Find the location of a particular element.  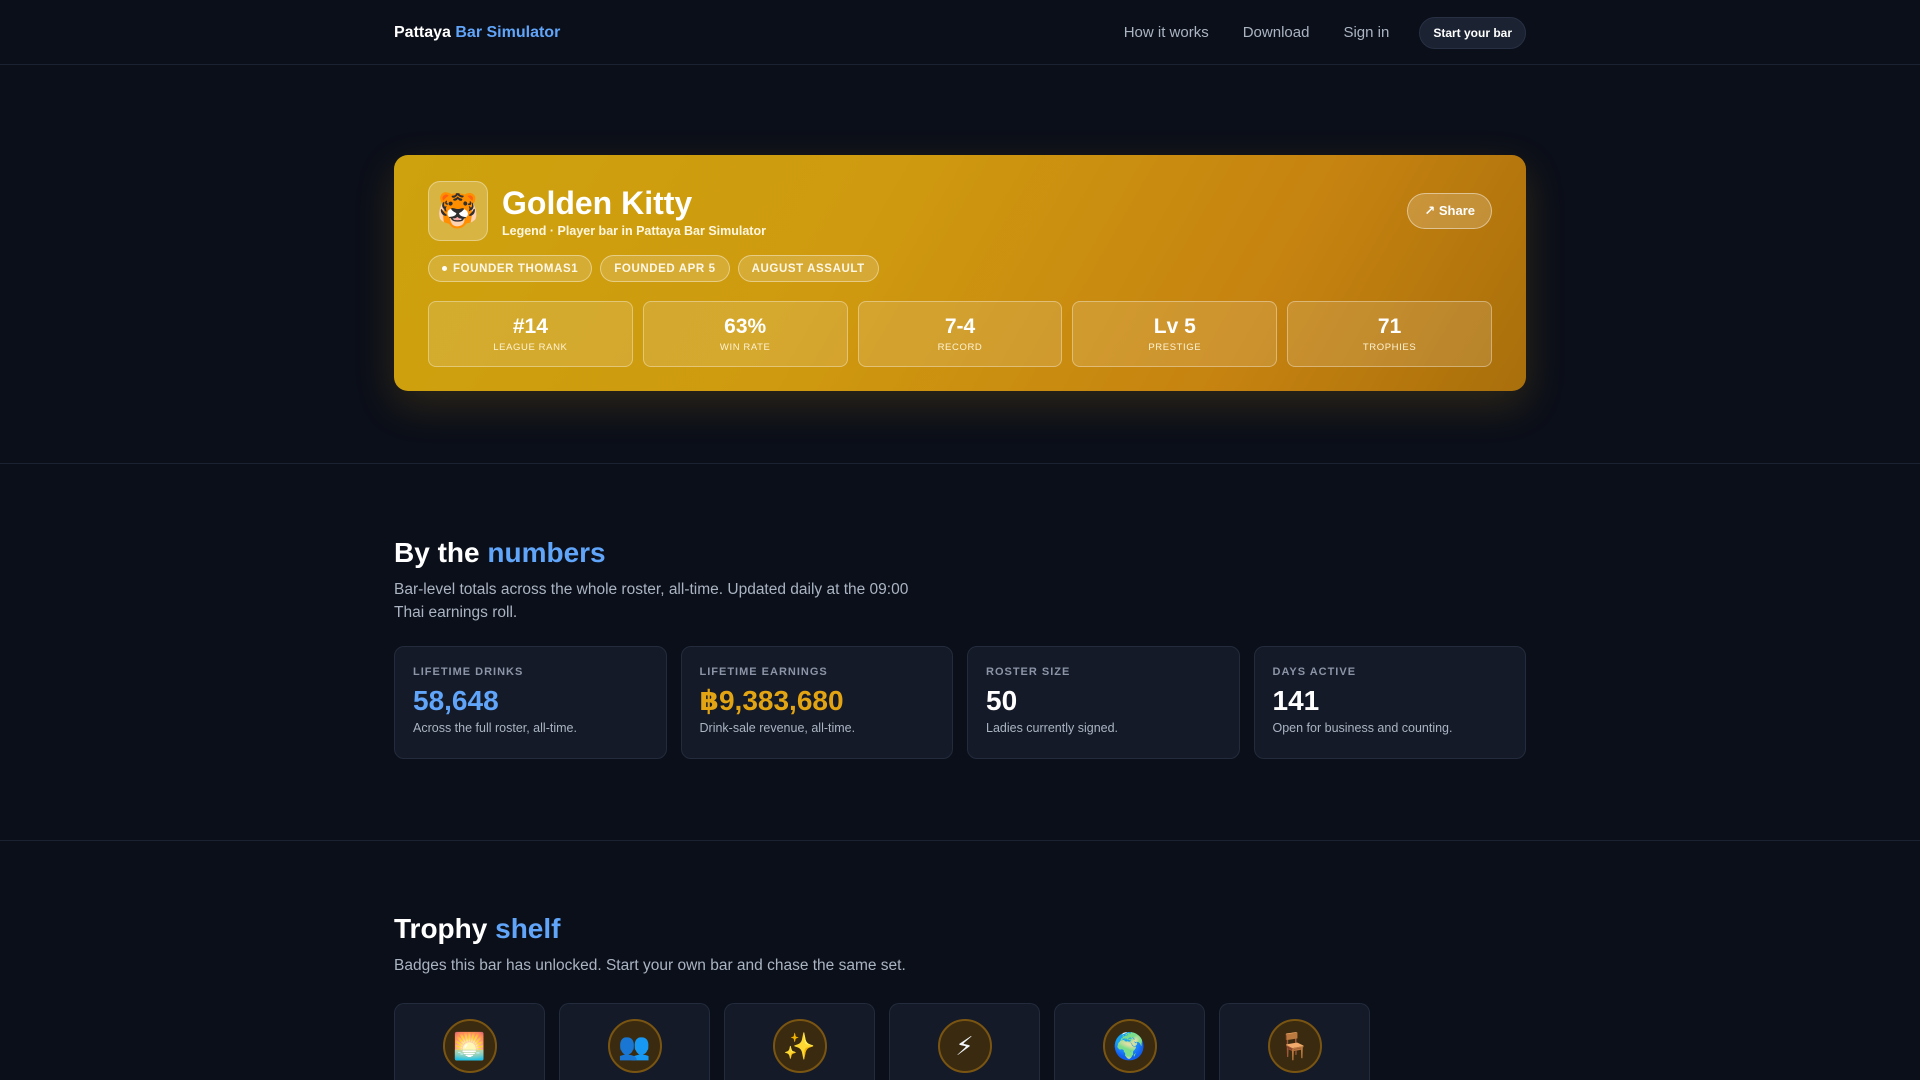

stat-win-rate: 63% WIN RATE is located at coordinates (745, 334).